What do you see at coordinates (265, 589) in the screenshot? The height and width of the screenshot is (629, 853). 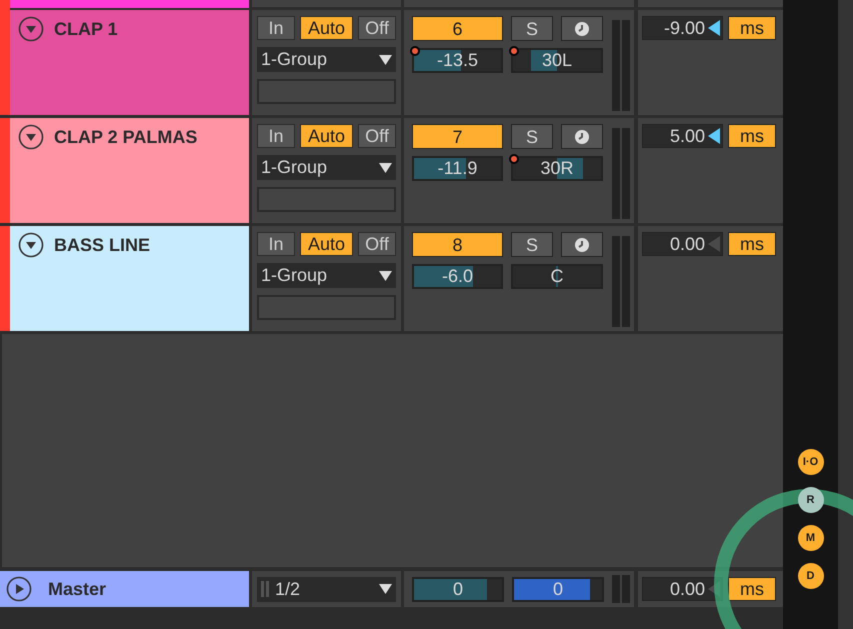 I see `meter-icon` at bounding box center [265, 589].